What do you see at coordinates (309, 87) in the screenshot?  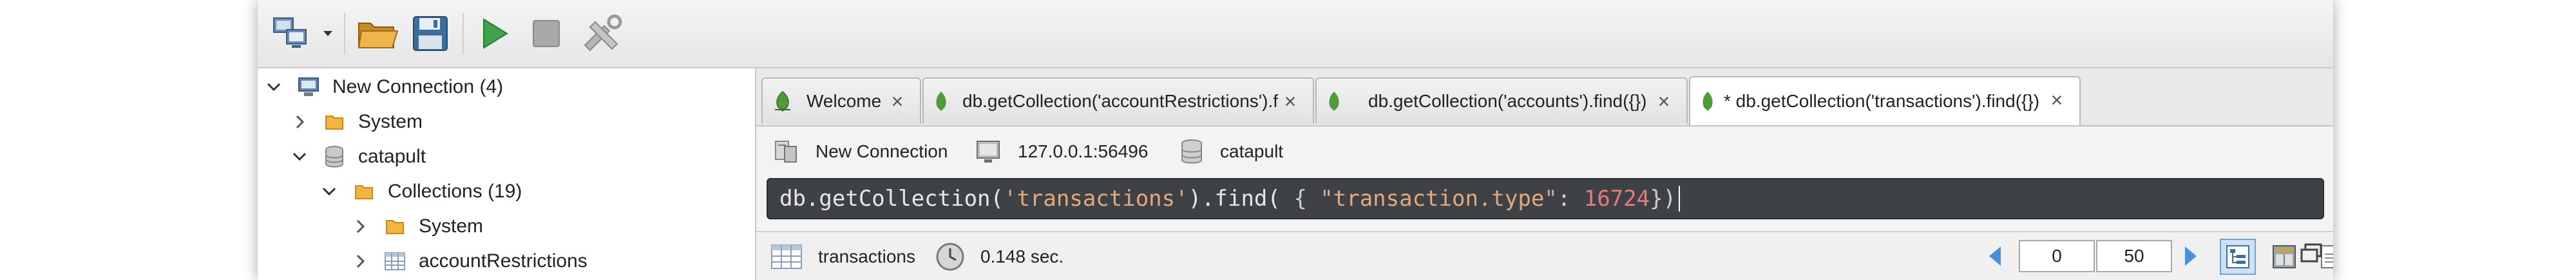 I see `computer-icon` at bounding box center [309, 87].